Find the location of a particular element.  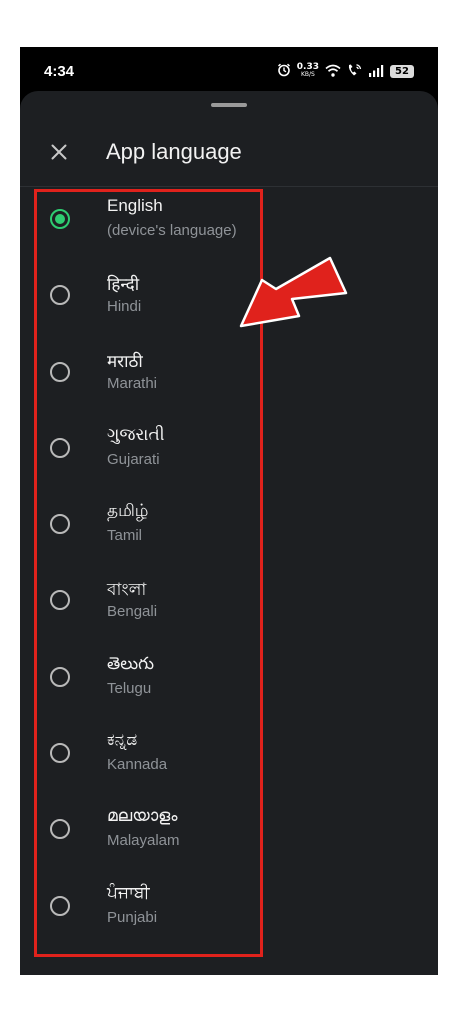

language-native-name: ಕನ್ನಡ is located at coordinates (122, 740).